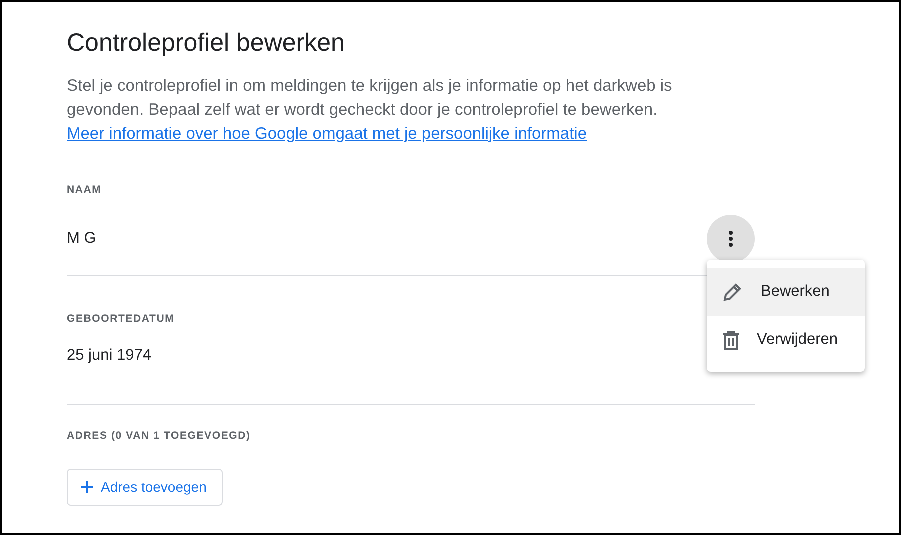 The width and height of the screenshot is (901, 535). I want to click on more-icon, so click(731, 238).